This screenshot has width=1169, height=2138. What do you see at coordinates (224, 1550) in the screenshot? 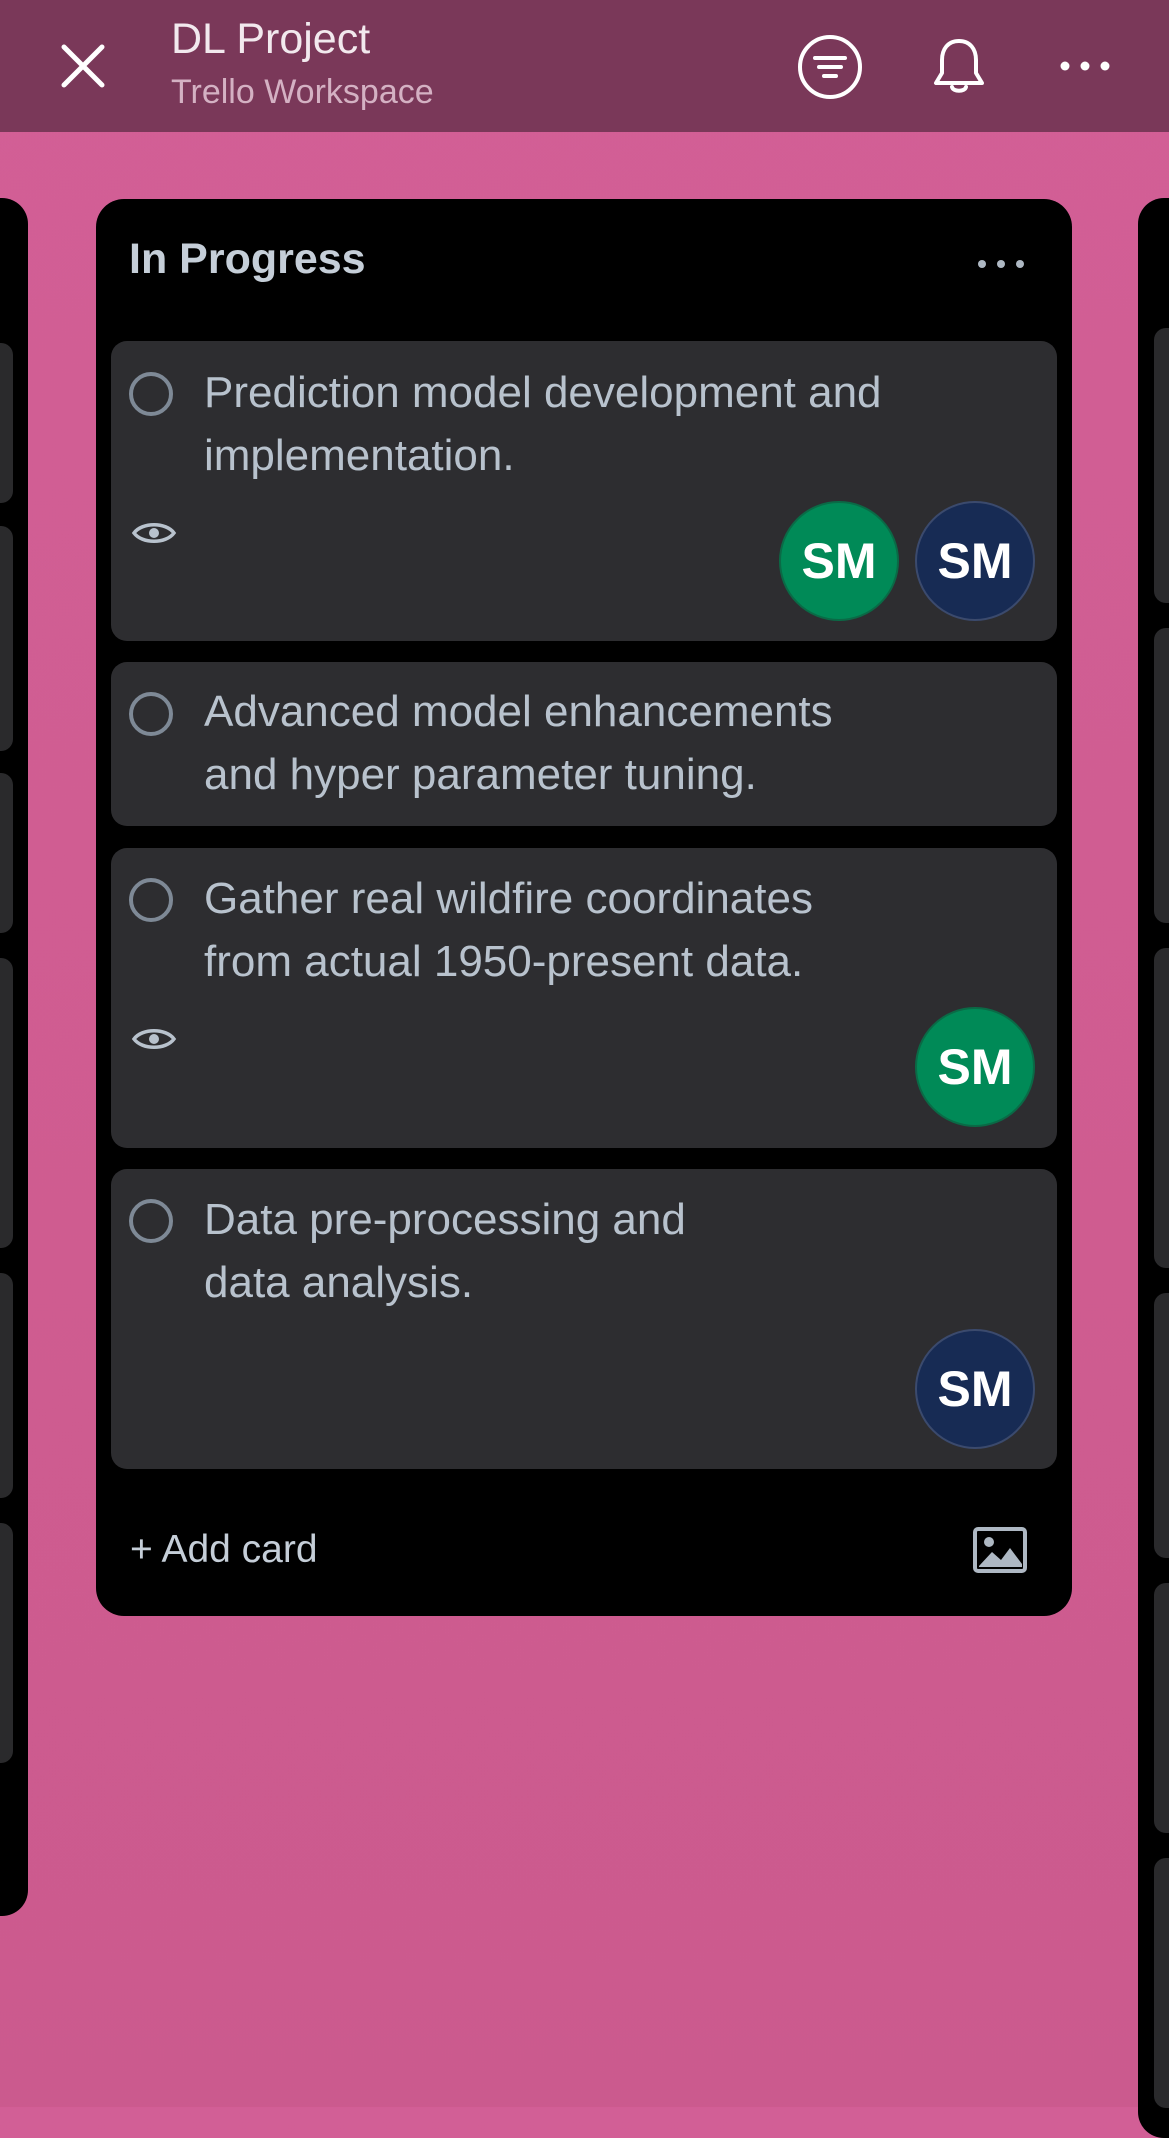
I see `add-card-button: + Add card` at bounding box center [224, 1550].